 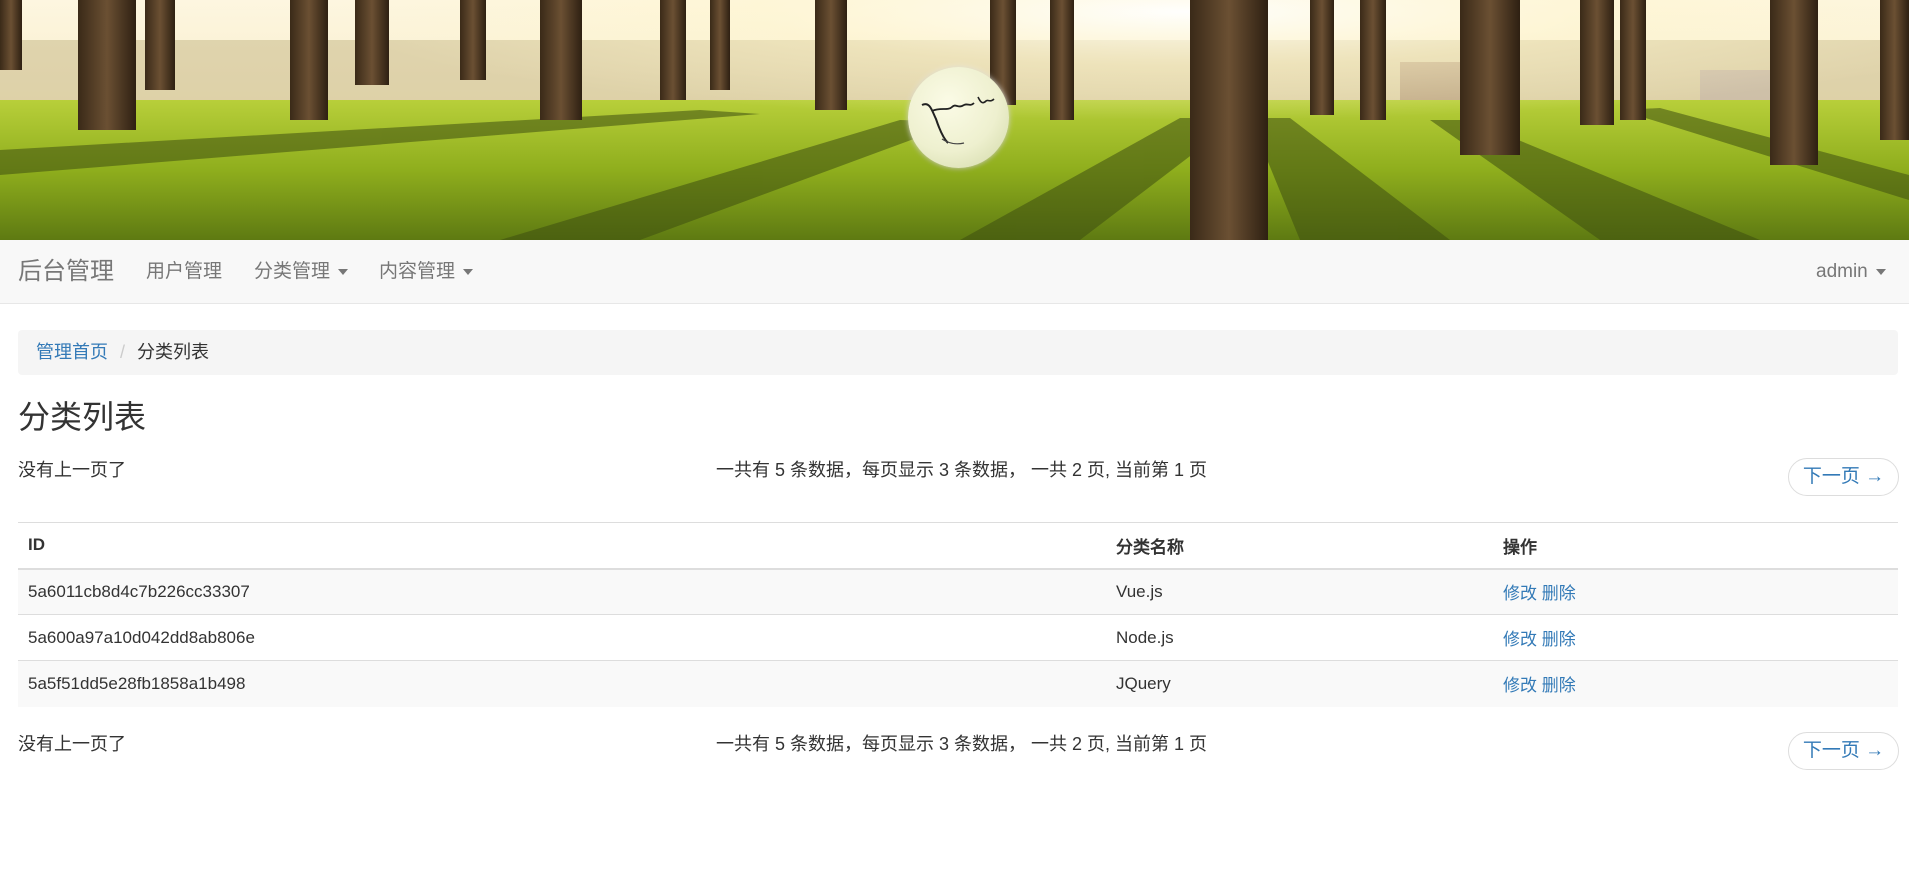 What do you see at coordinates (562, 546) in the screenshot?
I see `column-header-id: ID` at bounding box center [562, 546].